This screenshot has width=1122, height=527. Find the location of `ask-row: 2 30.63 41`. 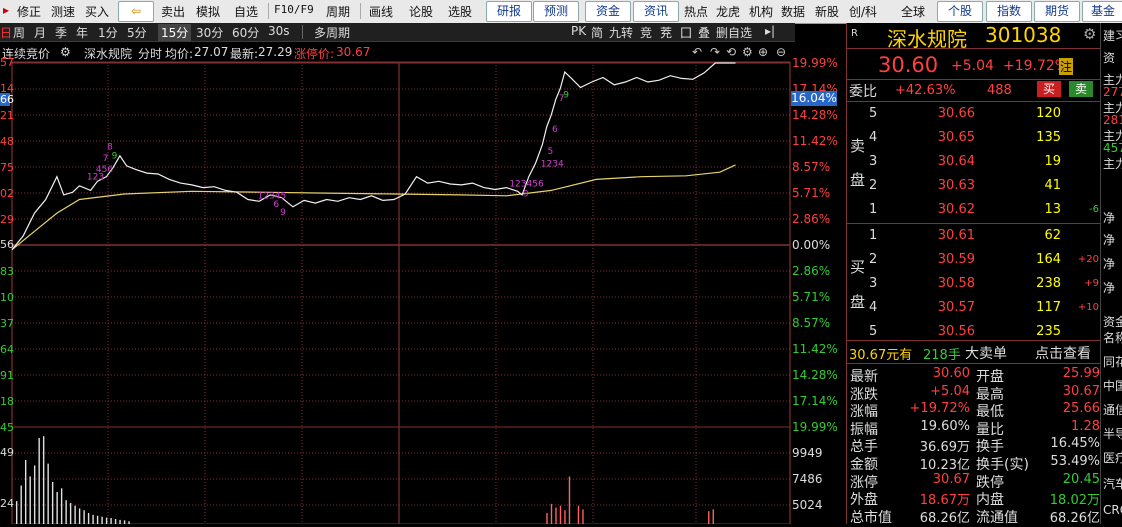

ask-row: 2 30.63 41 is located at coordinates (974, 186).